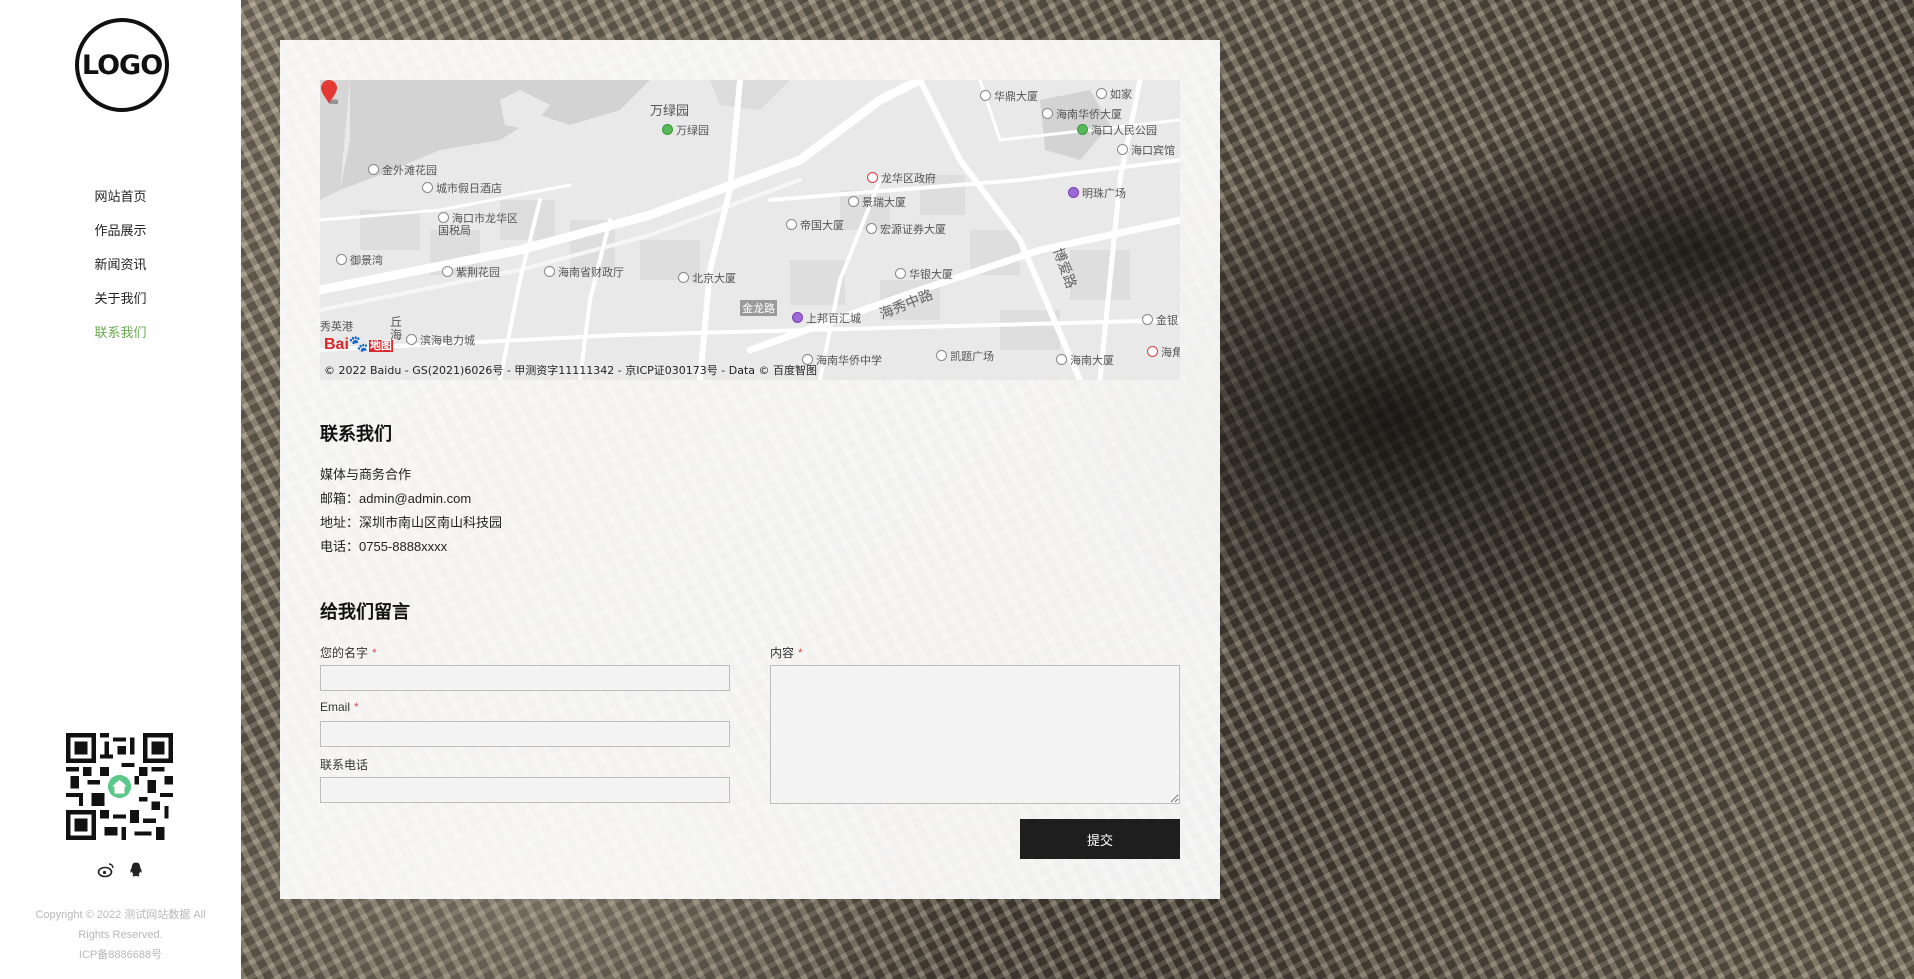 This screenshot has width=1914, height=979. I want to click on map-poi: 龙华区政府, so click(901, 178).